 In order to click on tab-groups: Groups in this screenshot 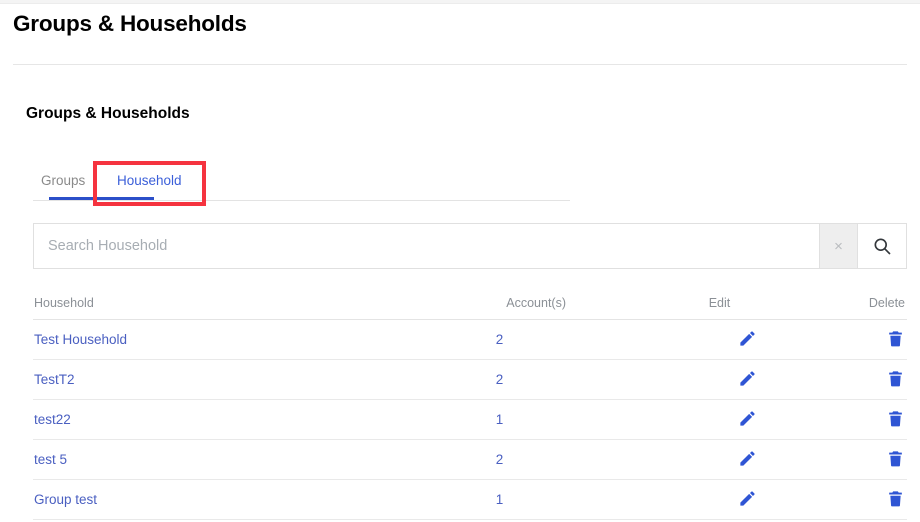, I will do `click(63, 180)`.